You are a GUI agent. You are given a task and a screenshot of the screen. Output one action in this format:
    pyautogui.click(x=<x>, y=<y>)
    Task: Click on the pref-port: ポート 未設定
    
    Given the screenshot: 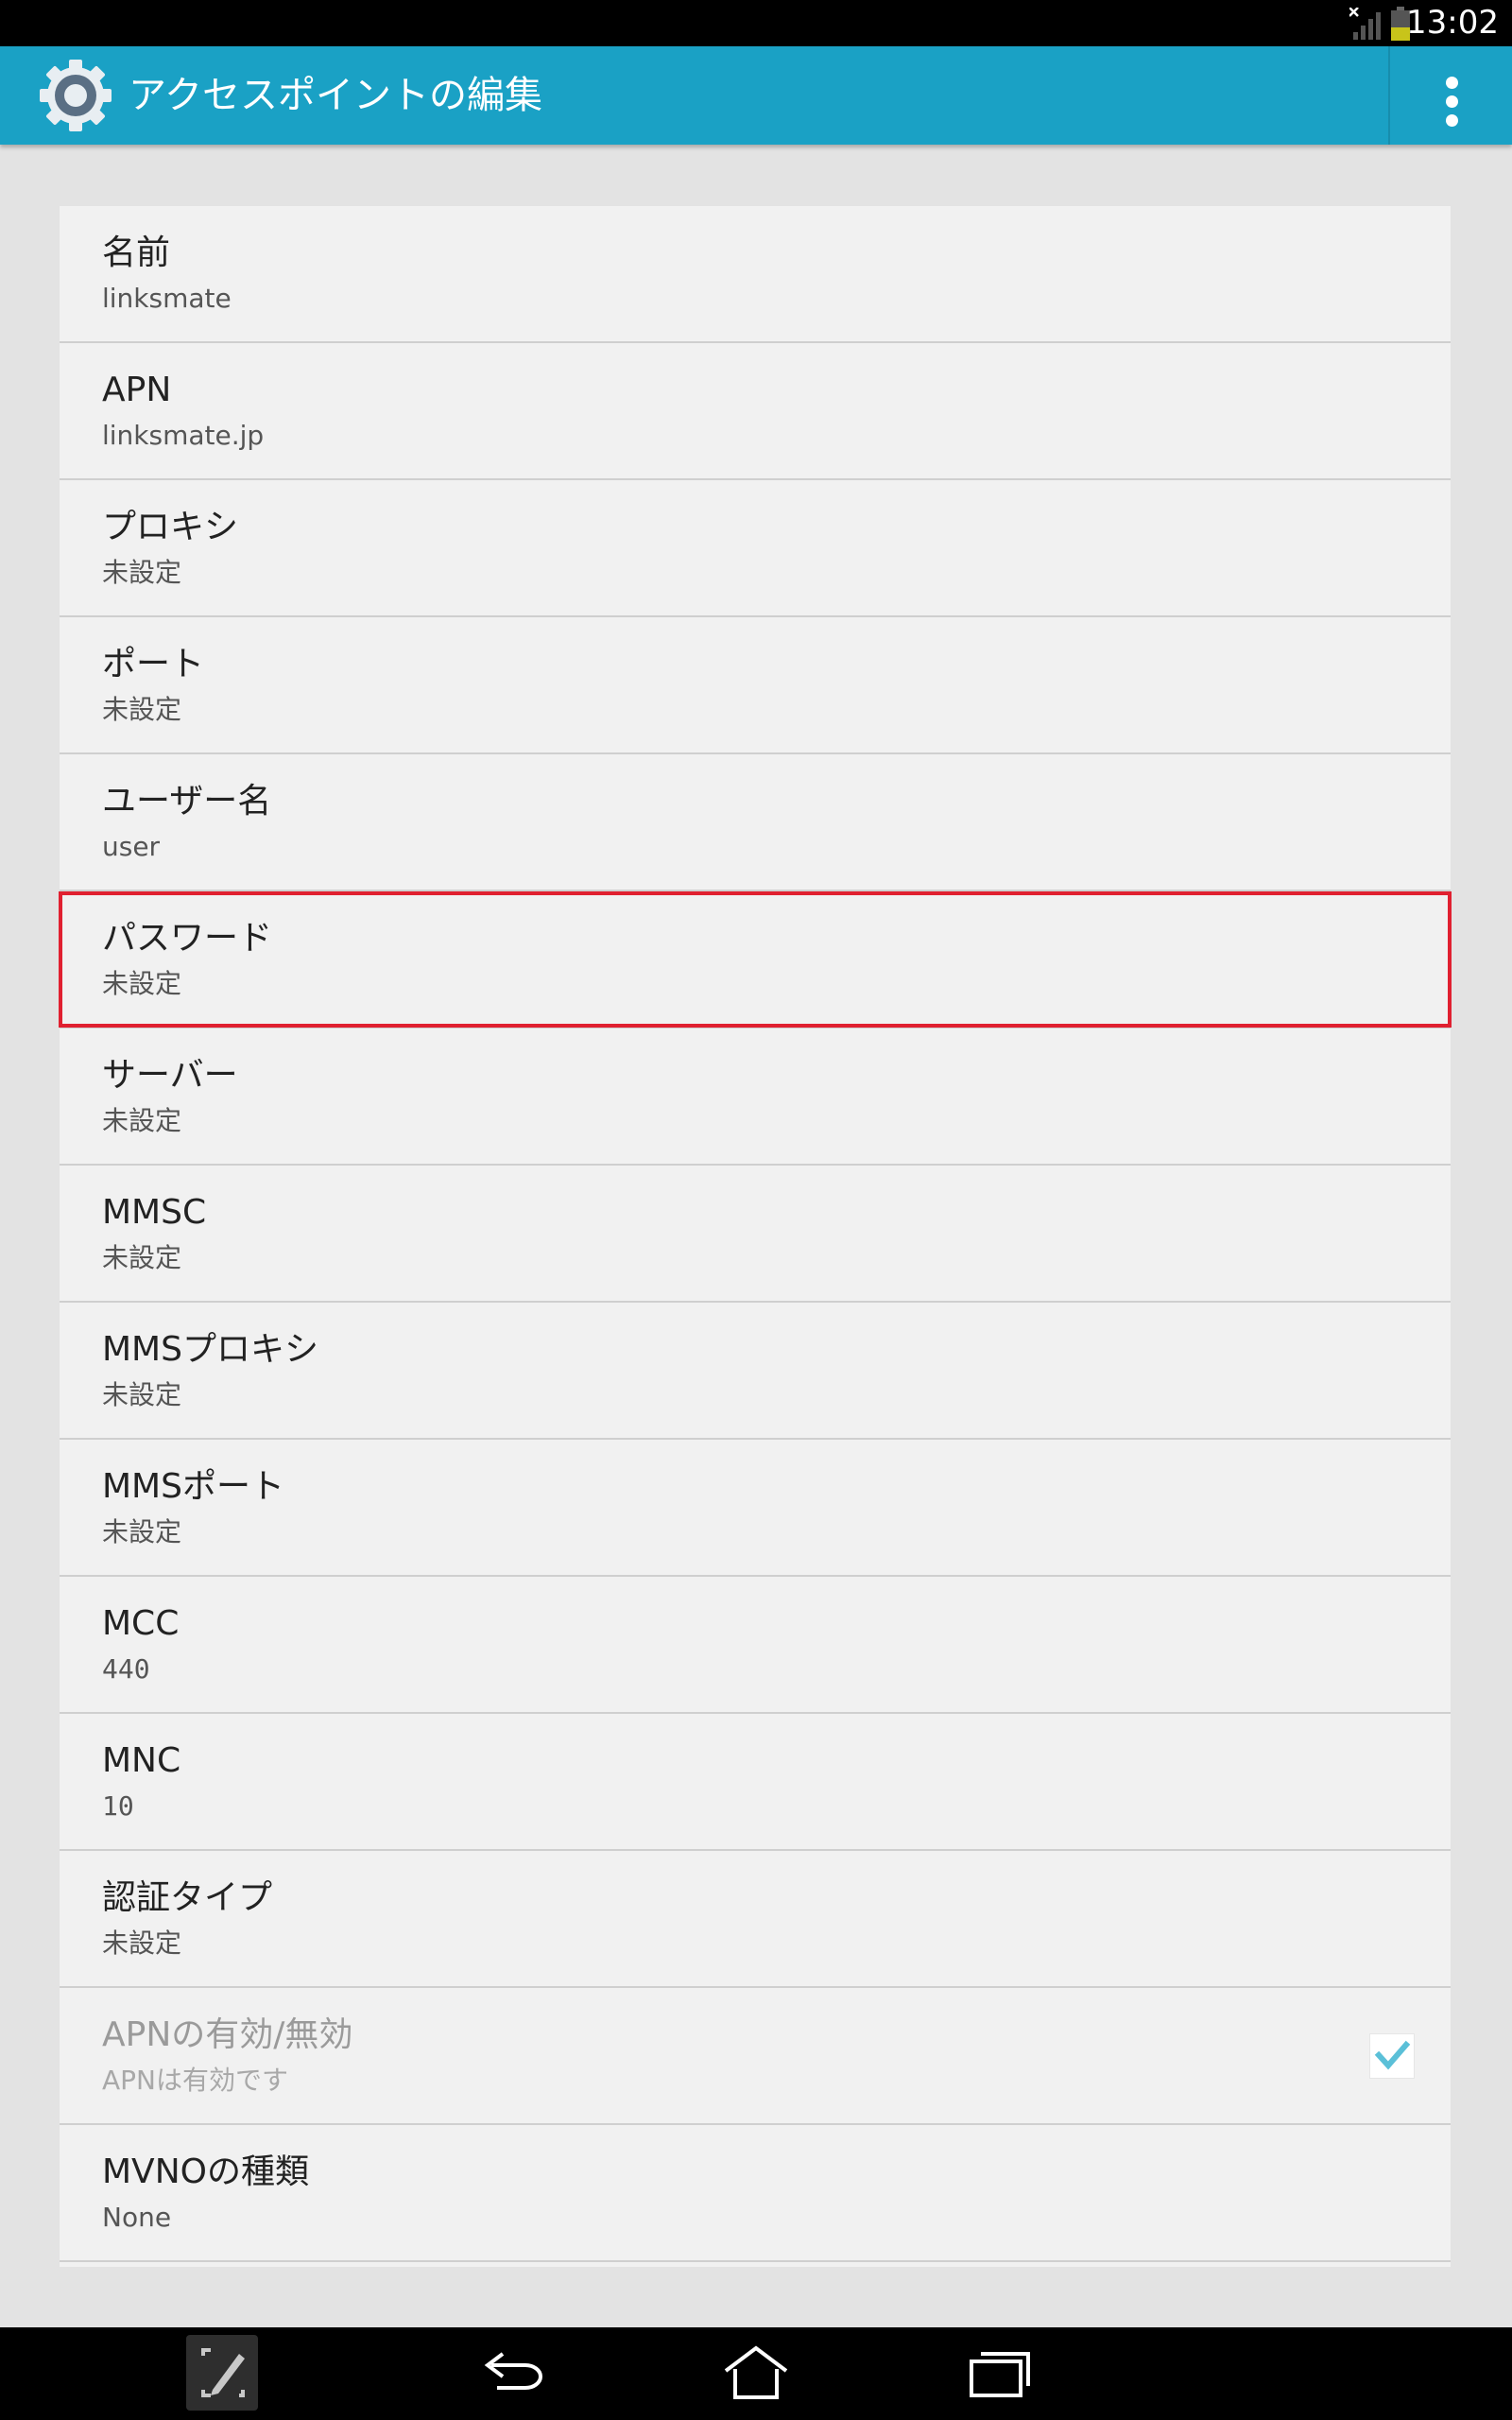 What is the action you would take?
    pyautogui.click(x=755, y=685)
    